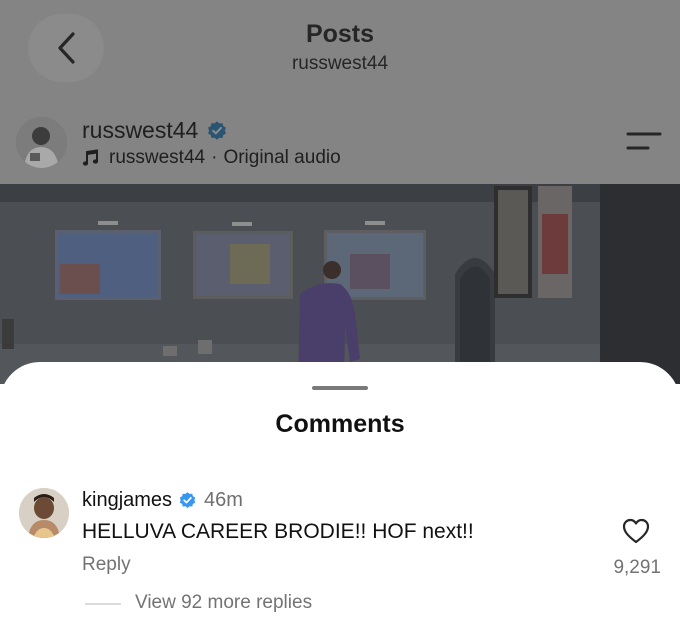  I want to click on like-count: 9,291, so click(637, 567).